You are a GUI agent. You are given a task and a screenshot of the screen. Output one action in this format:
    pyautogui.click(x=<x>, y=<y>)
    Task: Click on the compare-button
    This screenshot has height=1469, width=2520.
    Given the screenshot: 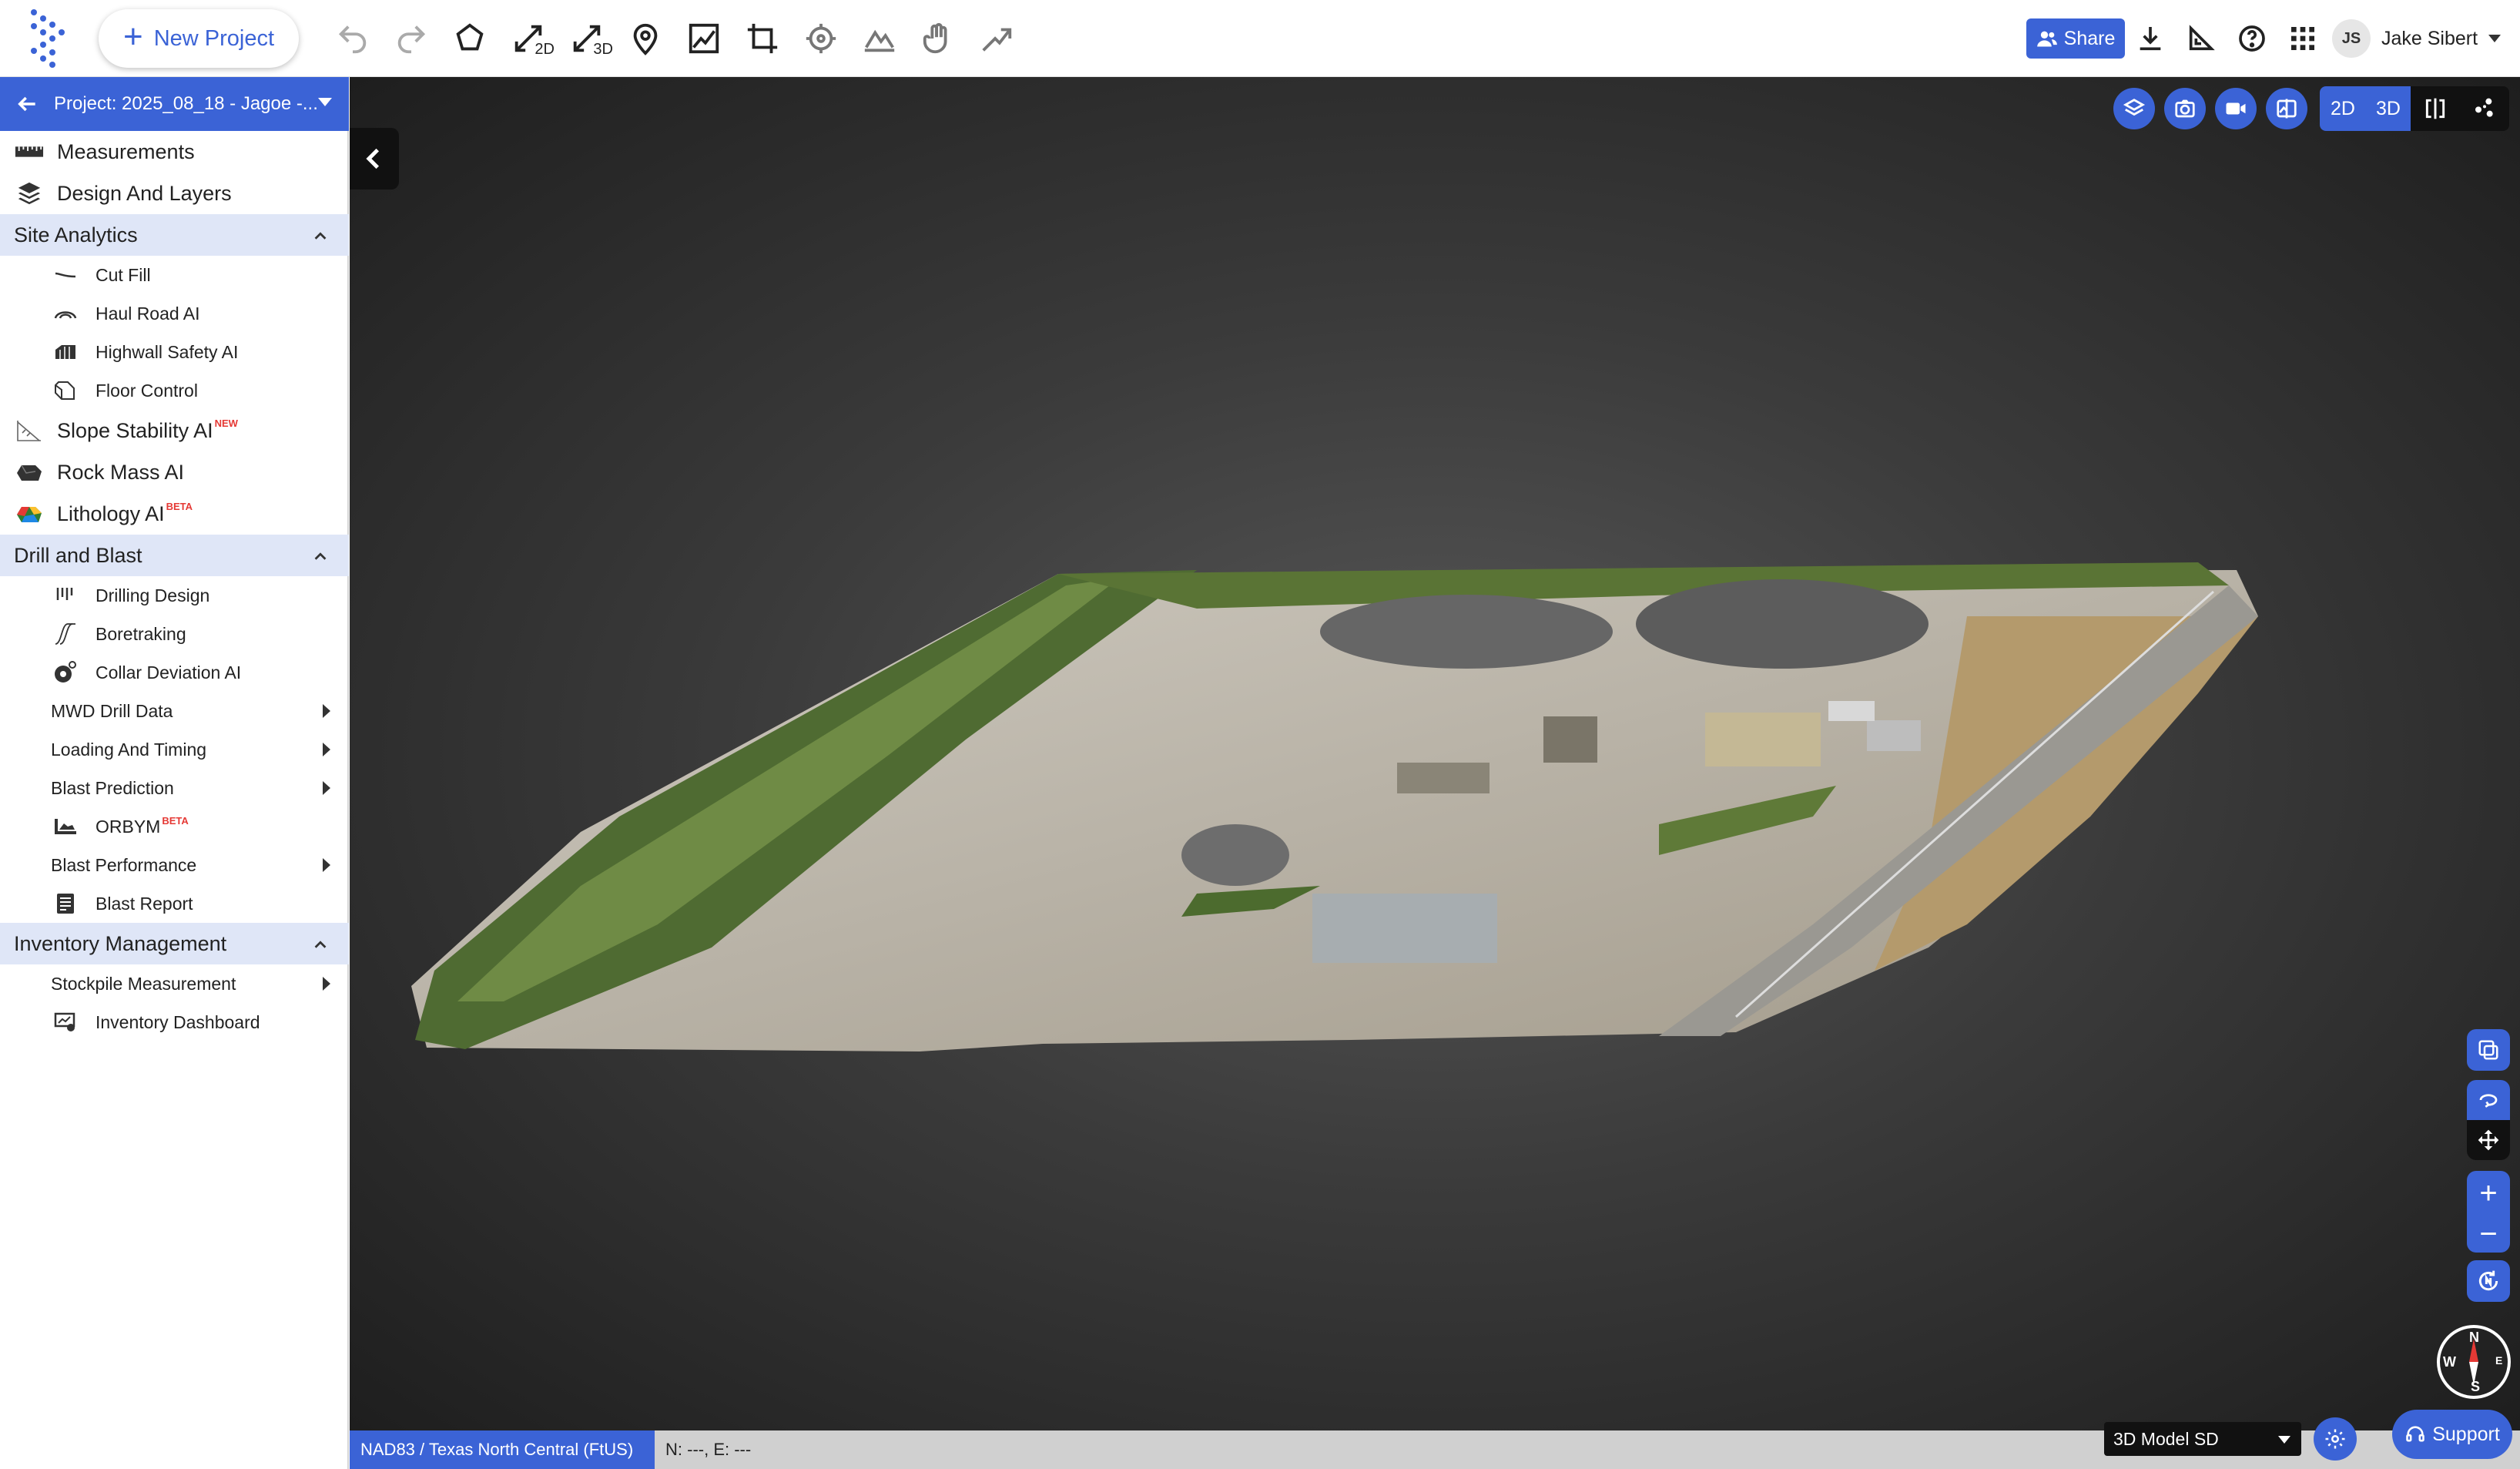 What is the action you would take?
    pyautogui.click(x=2287, y=108)
    